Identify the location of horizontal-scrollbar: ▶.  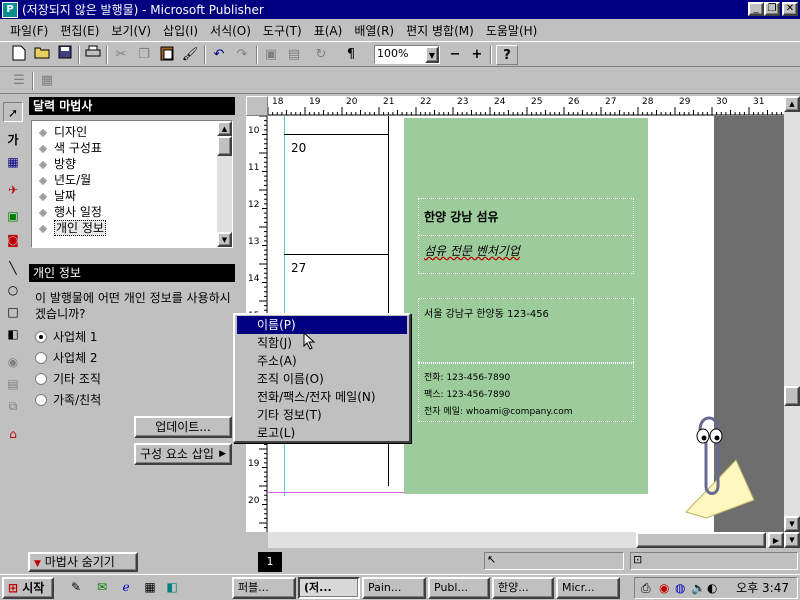
(526, 540).